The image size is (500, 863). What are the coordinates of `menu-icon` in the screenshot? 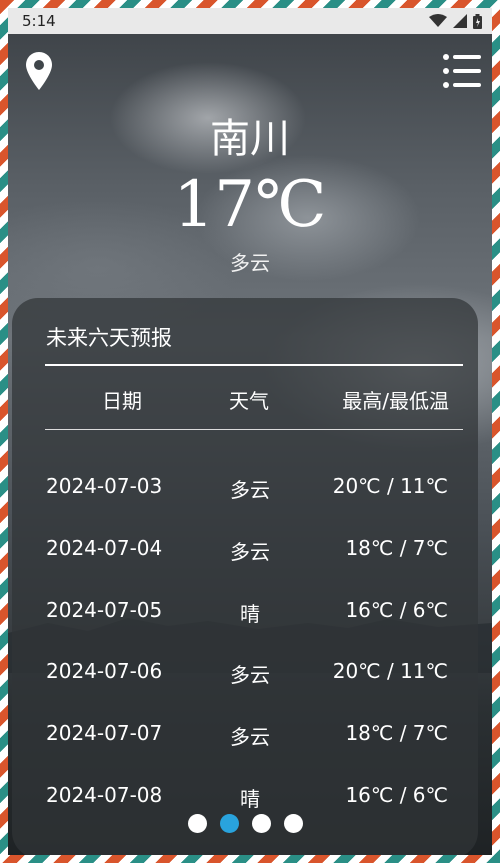 It's located at (462, 71).